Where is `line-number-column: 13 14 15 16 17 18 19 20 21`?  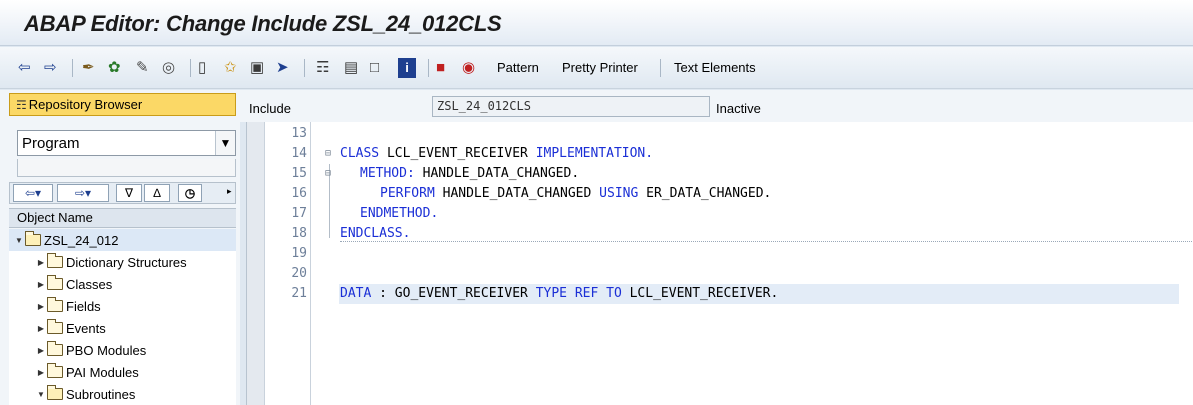 line-number-column: 13 14 15 16 17 18 19 20 21 is located at coordinates (288, 263).